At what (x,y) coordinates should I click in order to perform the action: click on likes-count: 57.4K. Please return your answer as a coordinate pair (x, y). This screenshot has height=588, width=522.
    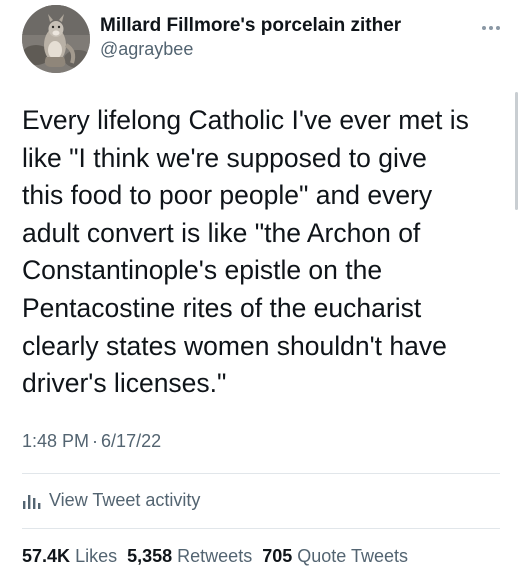
    Looking at the image, I should click on (46, 556).